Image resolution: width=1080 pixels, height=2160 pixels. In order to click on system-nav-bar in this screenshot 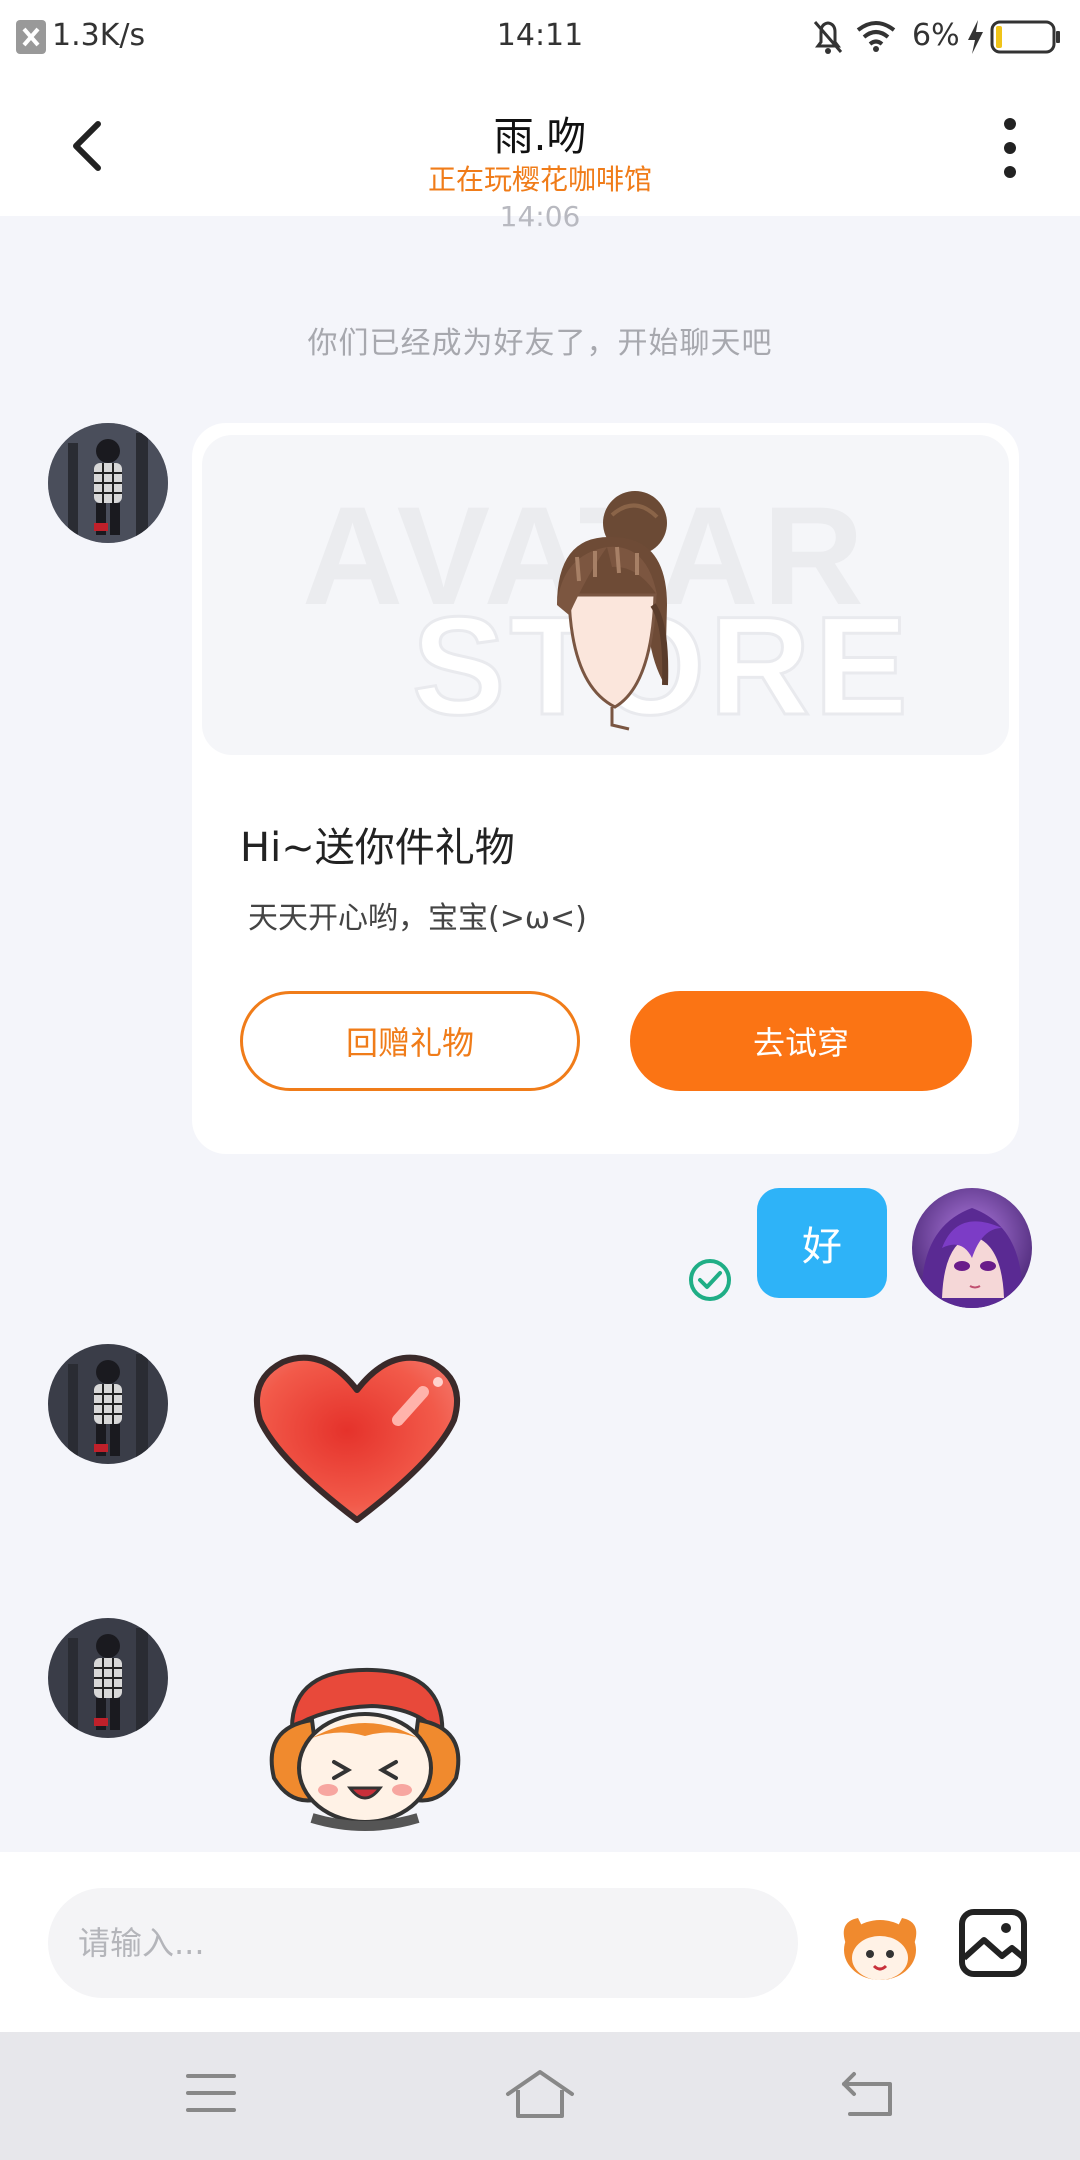, I will do `click(540, 2096)`.